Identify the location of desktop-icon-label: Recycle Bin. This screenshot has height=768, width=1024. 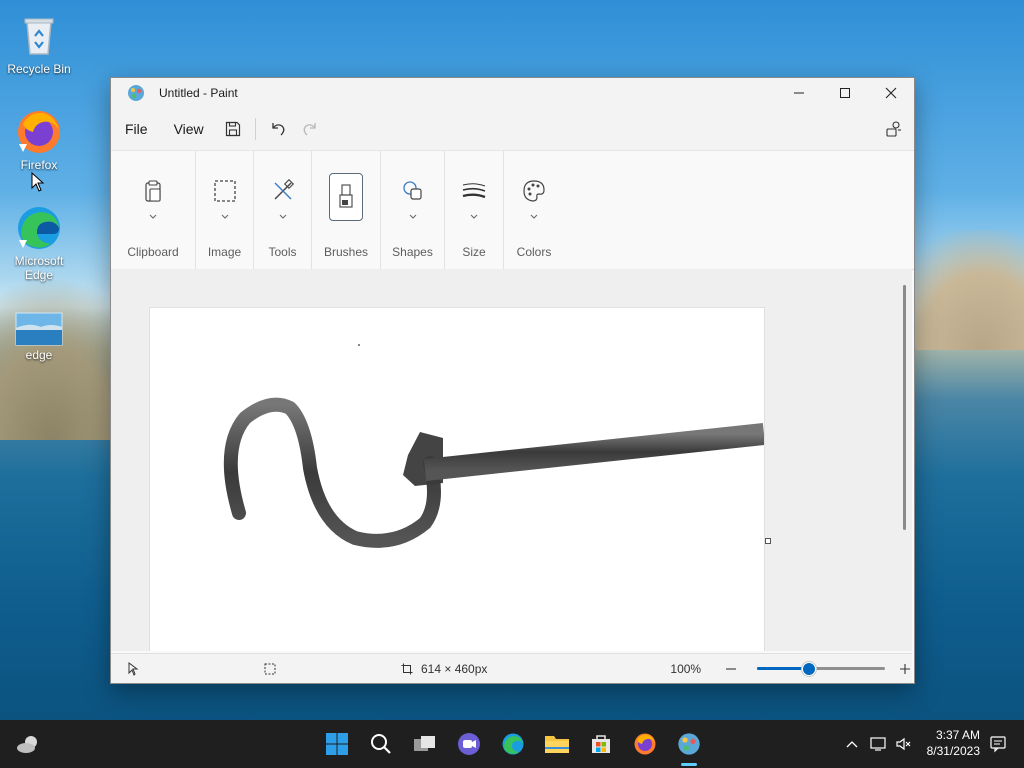
(39, 69).